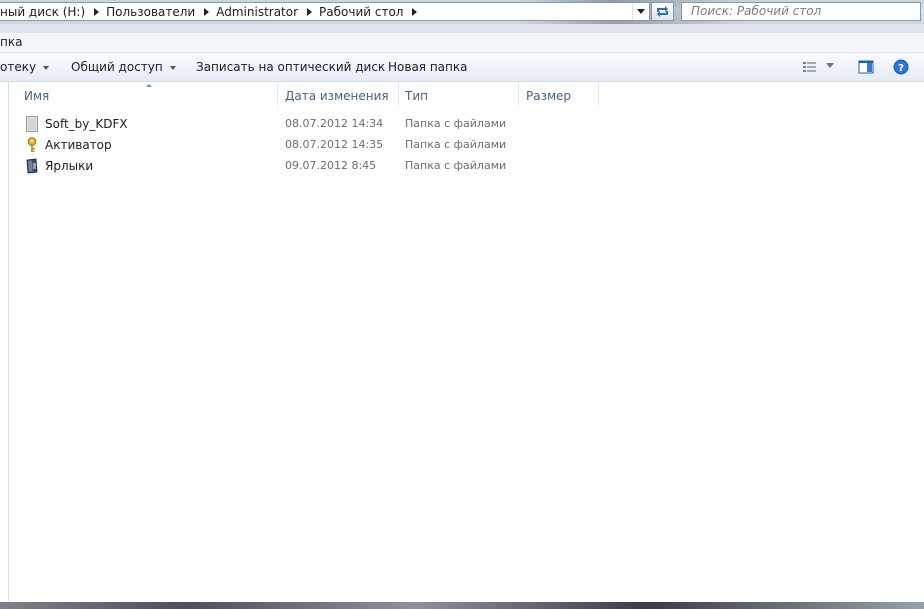 Image resolution: width=924 pixels, height=609 pixels. I want to click on refresh-icon, so click(662, 11).